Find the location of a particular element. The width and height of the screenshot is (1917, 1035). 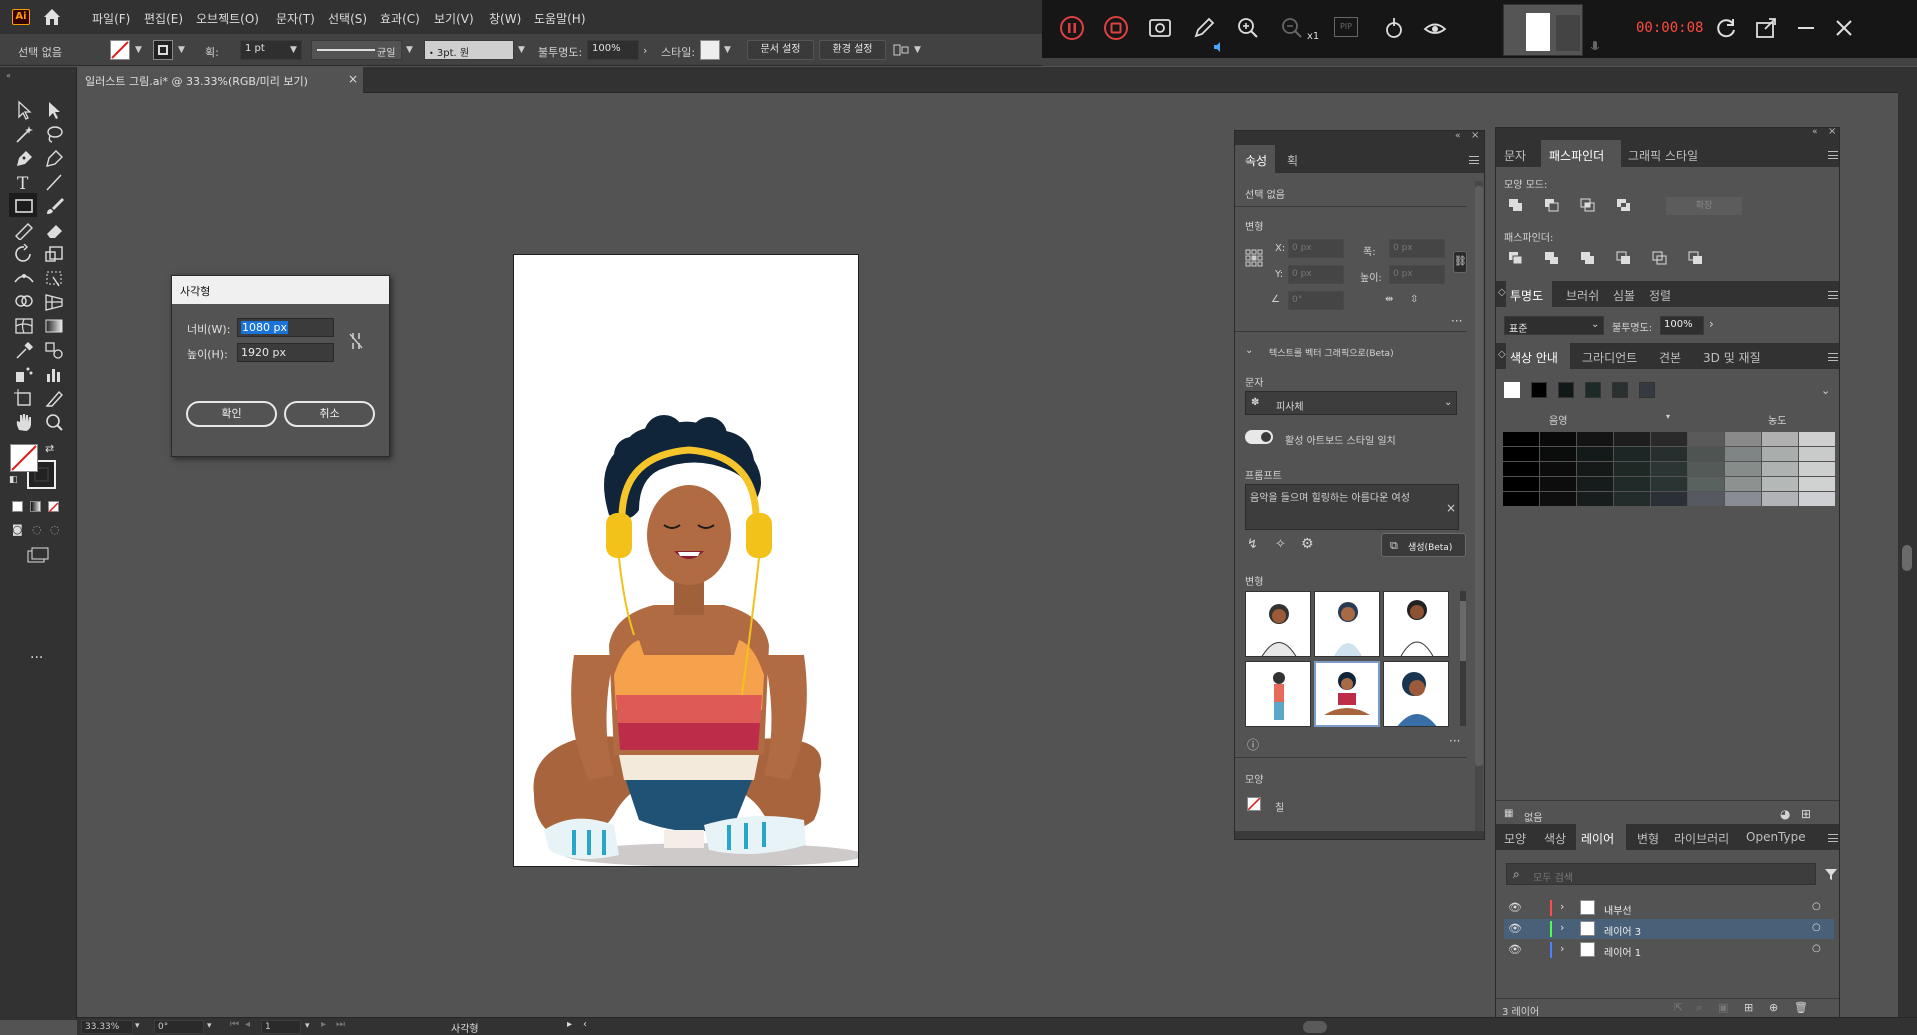

artboard is located at coordinates (686, 560).